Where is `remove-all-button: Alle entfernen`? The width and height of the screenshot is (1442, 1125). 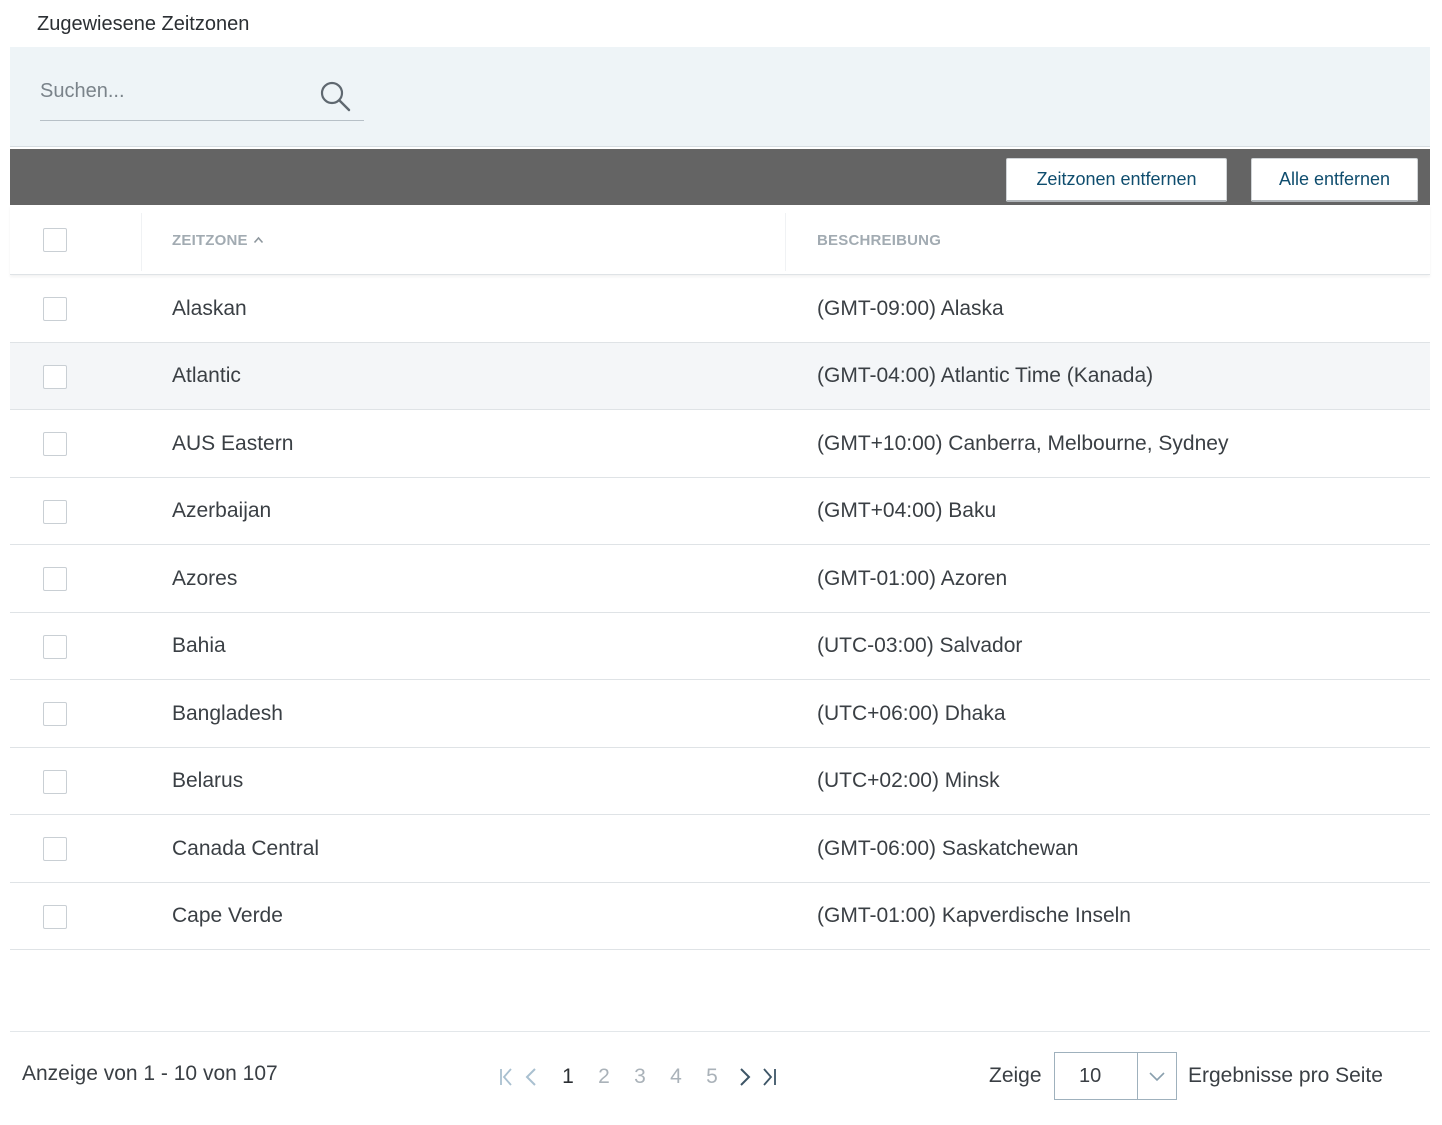
remove-all-button: Alle entfernen is located at coordinates (1334, 180).